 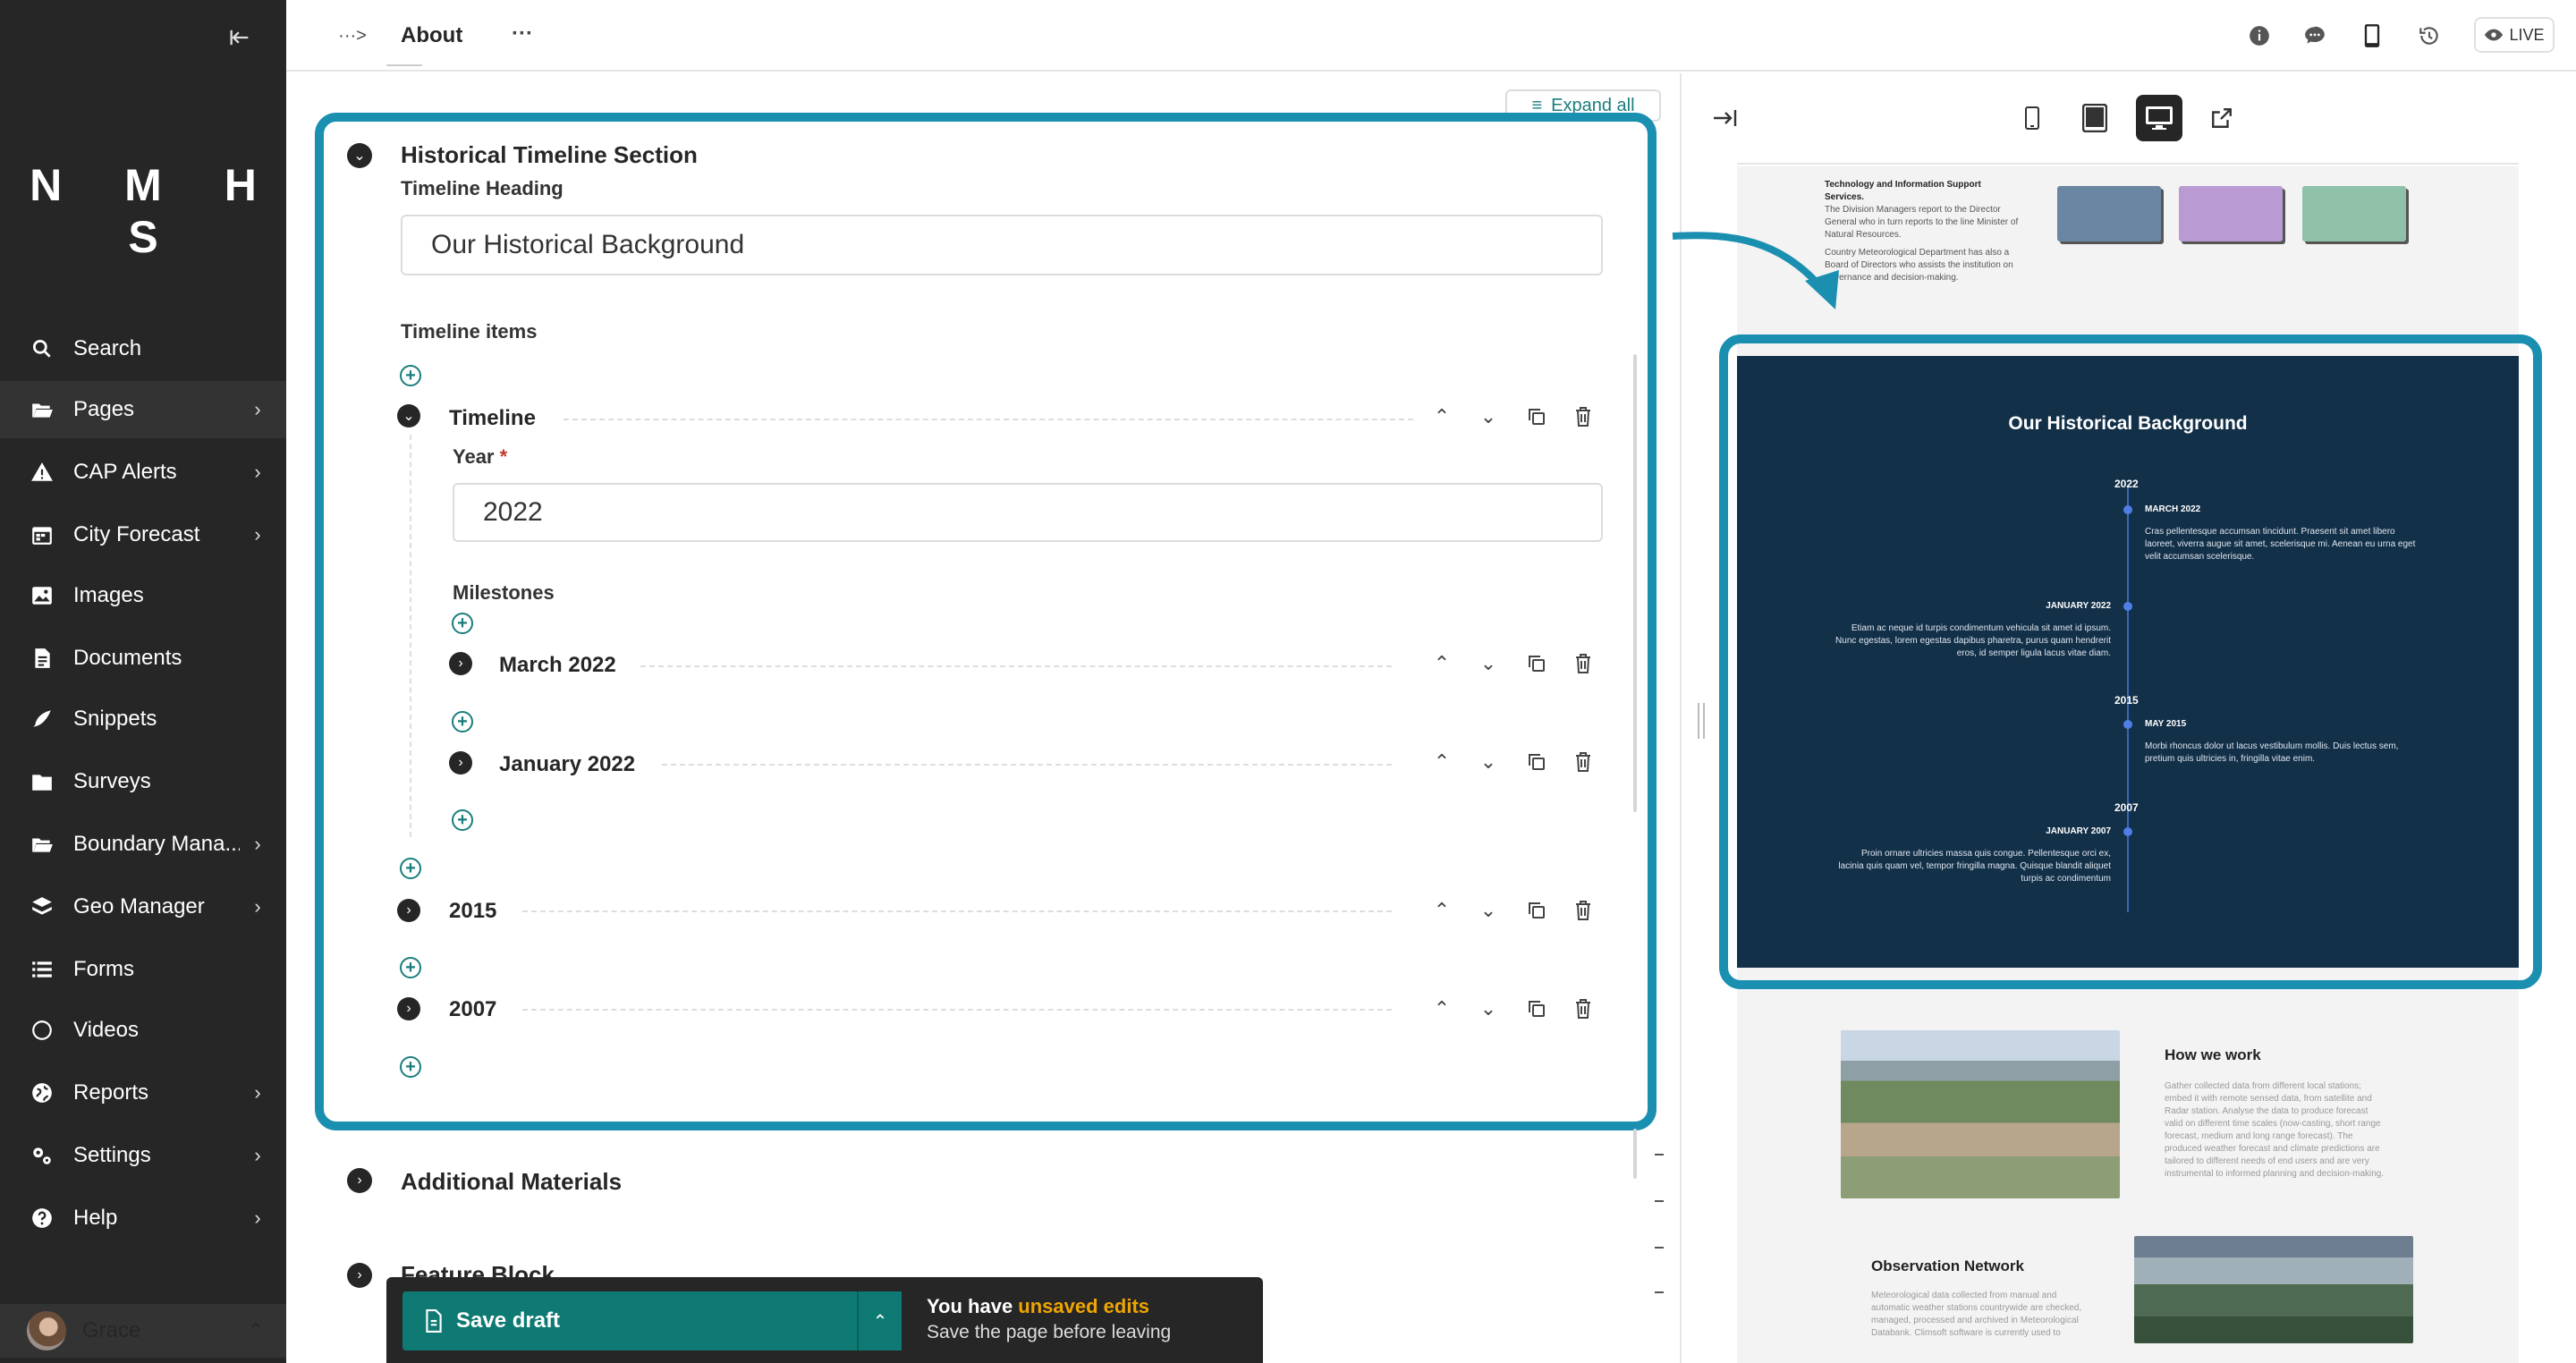 What do you see at coordinates (1701, 721) in the screenshot?
I see `resize-handle` at bounding box center [1701, 721].